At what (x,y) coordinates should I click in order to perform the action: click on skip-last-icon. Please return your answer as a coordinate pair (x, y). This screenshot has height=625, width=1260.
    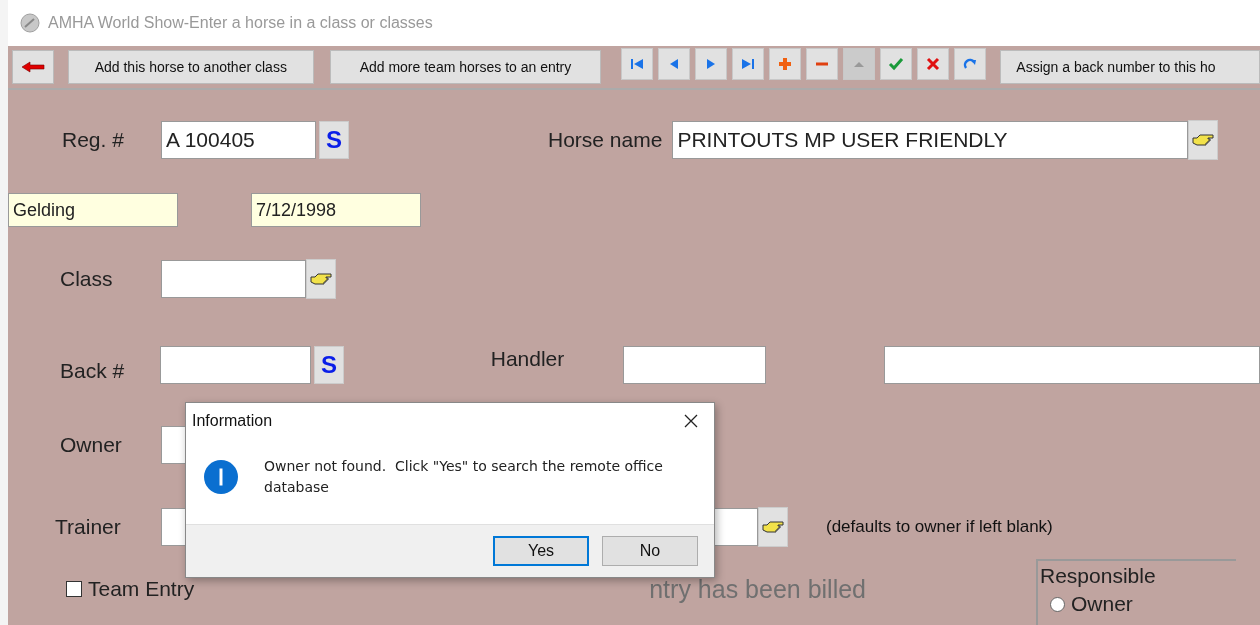
    Looking at the image, I should click on (748, 64).